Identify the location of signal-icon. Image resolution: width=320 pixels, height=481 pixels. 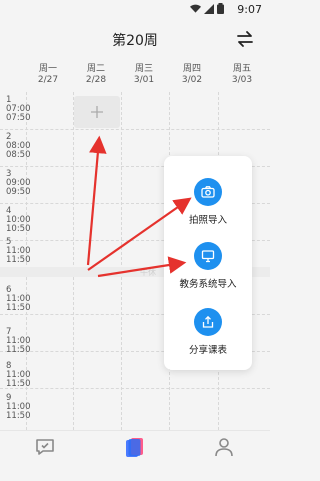
(209, 8).